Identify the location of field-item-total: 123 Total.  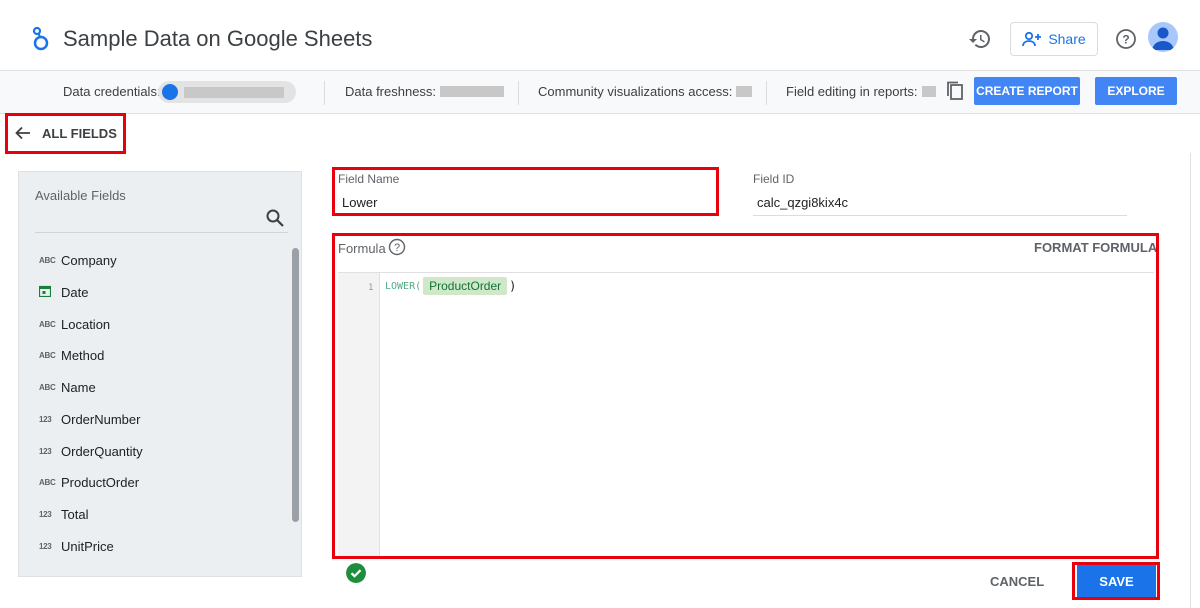
(159, 514).